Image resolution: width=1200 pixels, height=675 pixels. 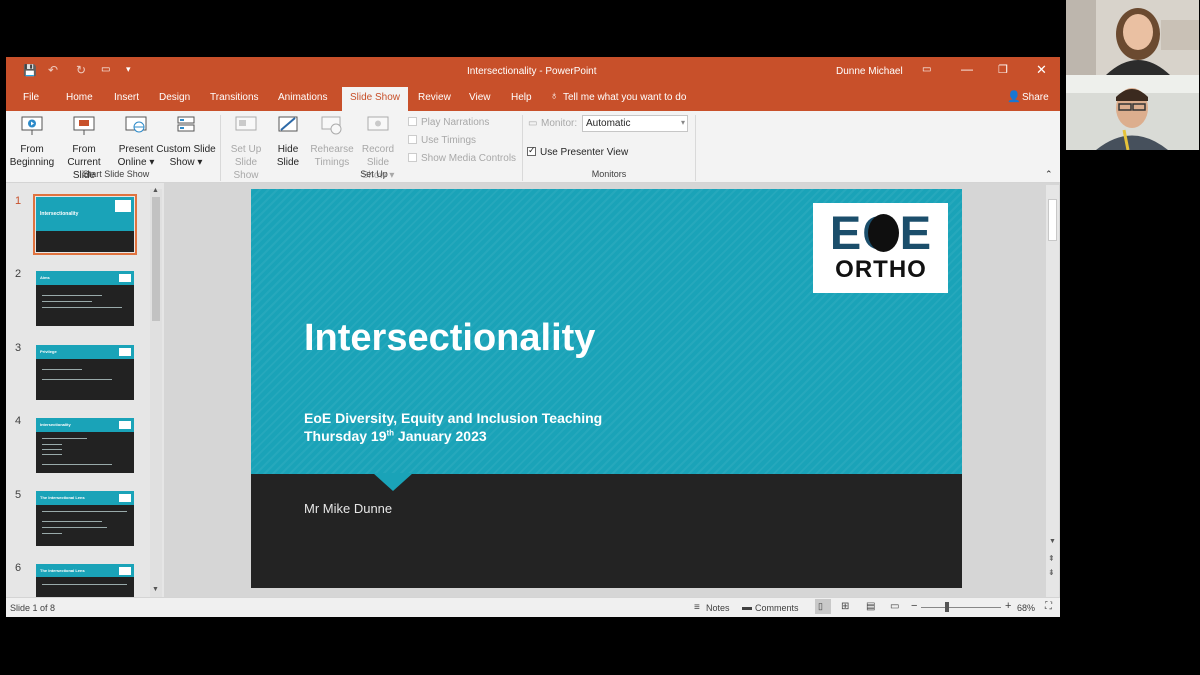 What do you see at coordinates (412, 121) in the screenshot?
I see `checkbox-box` at bounding box center [412, 121].